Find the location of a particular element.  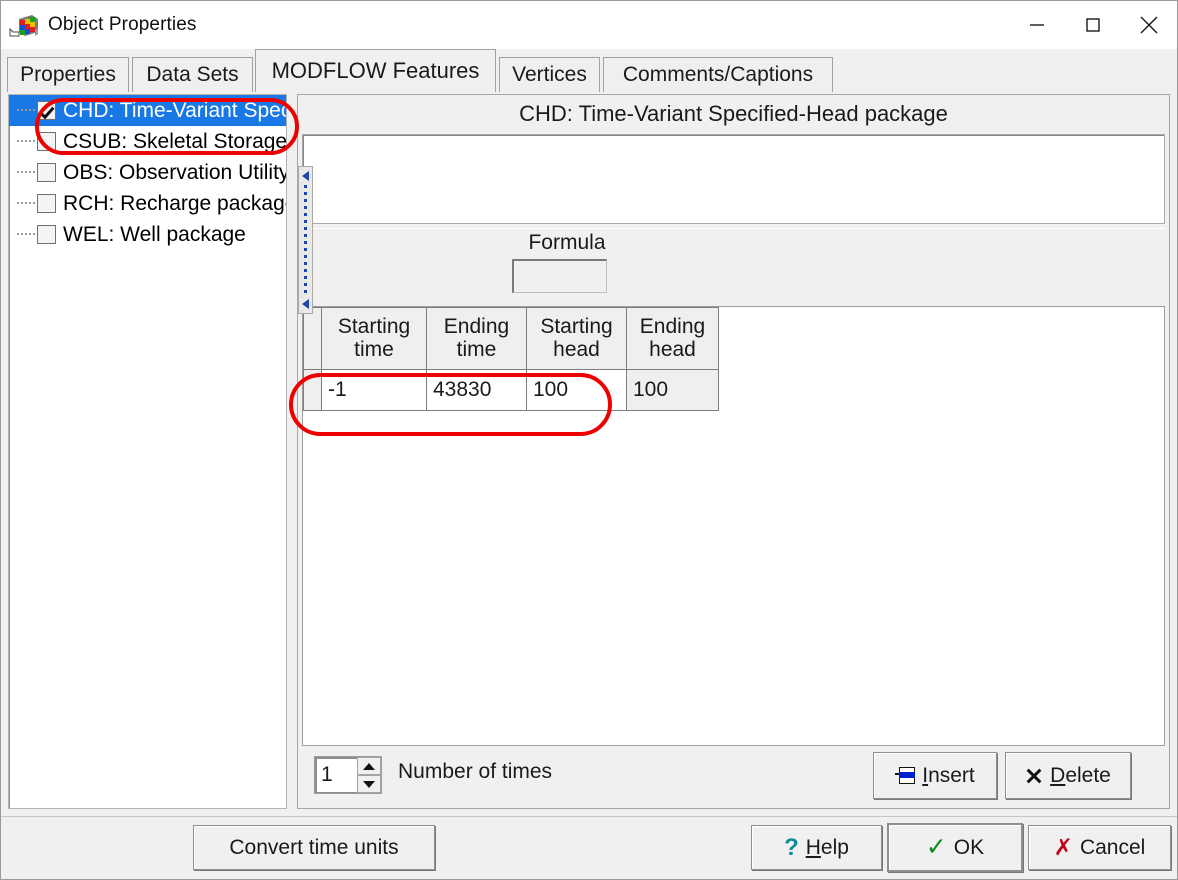

cancel-button: ✗ Cancel is located at coordinates (1099, 847).